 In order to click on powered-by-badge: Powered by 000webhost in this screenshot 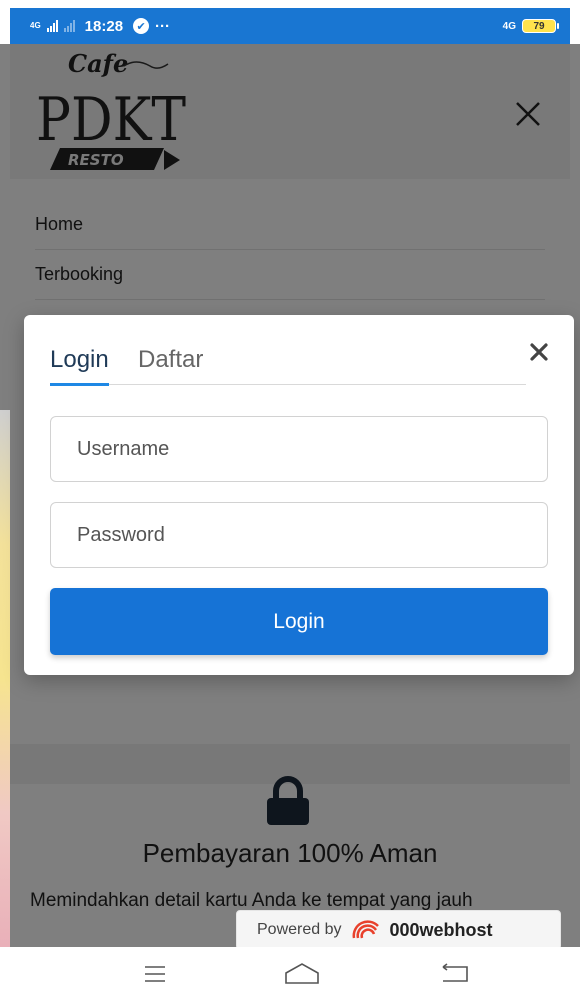, I will do `click(398, 930)`.